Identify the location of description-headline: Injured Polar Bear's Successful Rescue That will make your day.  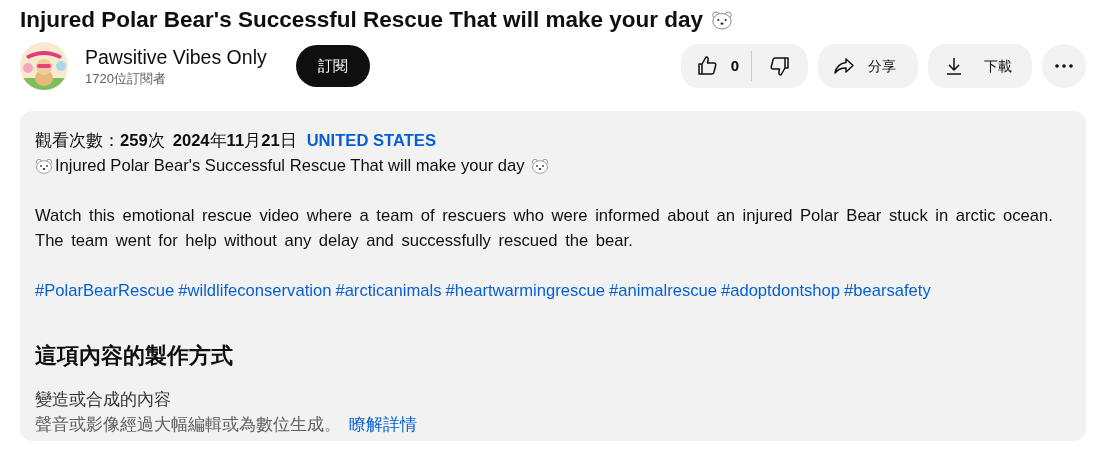
(290, 166).